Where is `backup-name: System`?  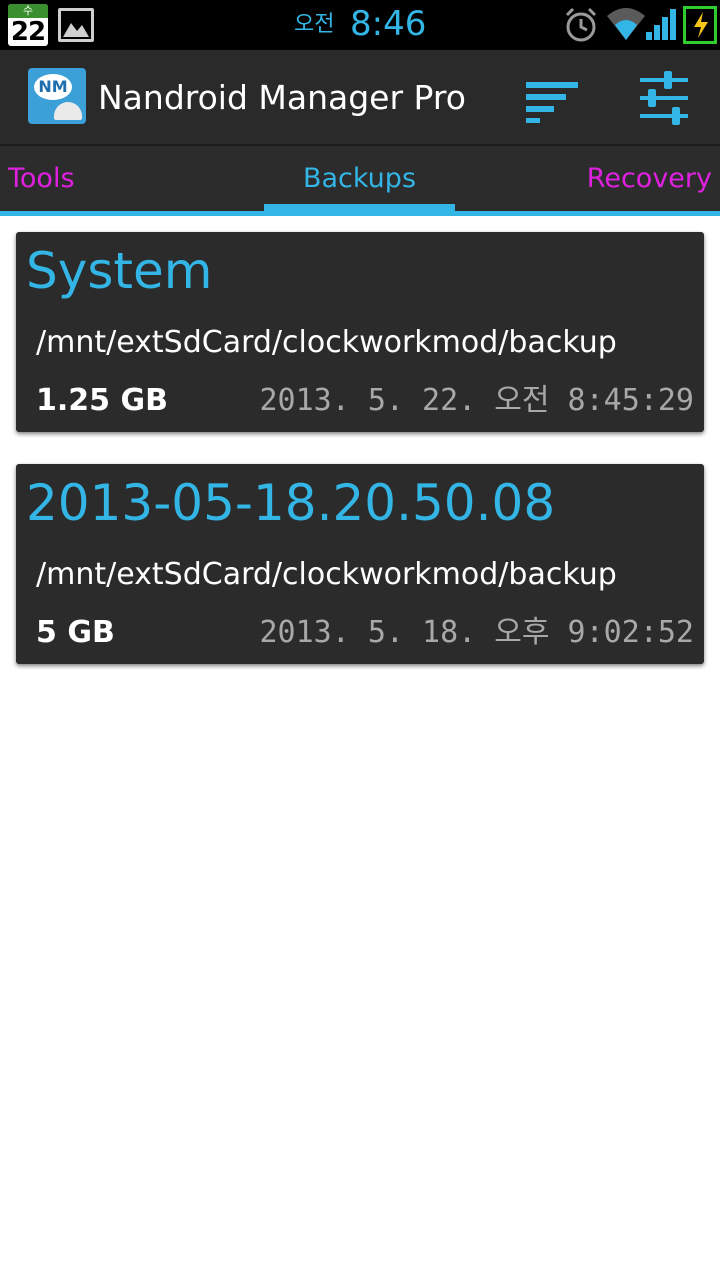 backup-name: System is located at coordinates (119, 271).